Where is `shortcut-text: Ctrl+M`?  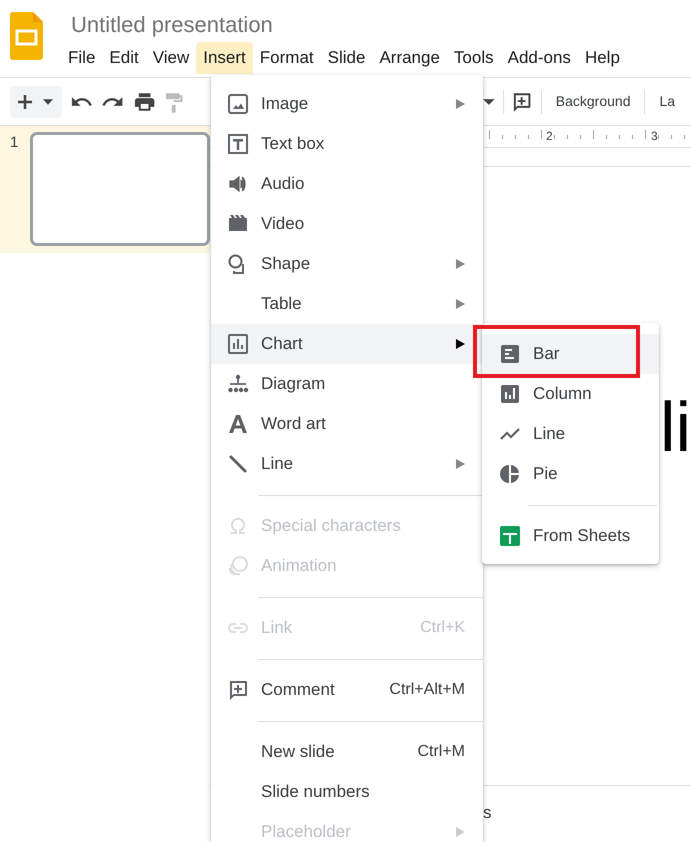
shortcut-text: Ctrl+M is located at coordinates (441, 752).